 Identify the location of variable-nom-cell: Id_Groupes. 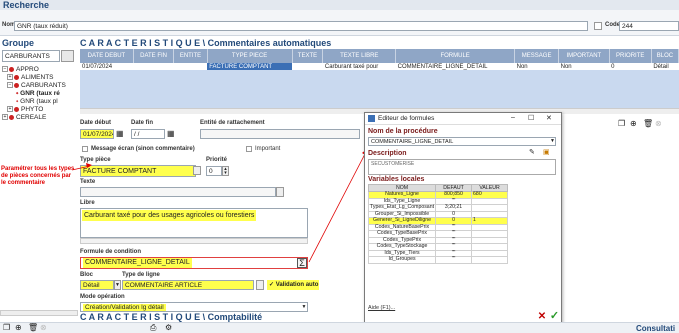
(402, 260).